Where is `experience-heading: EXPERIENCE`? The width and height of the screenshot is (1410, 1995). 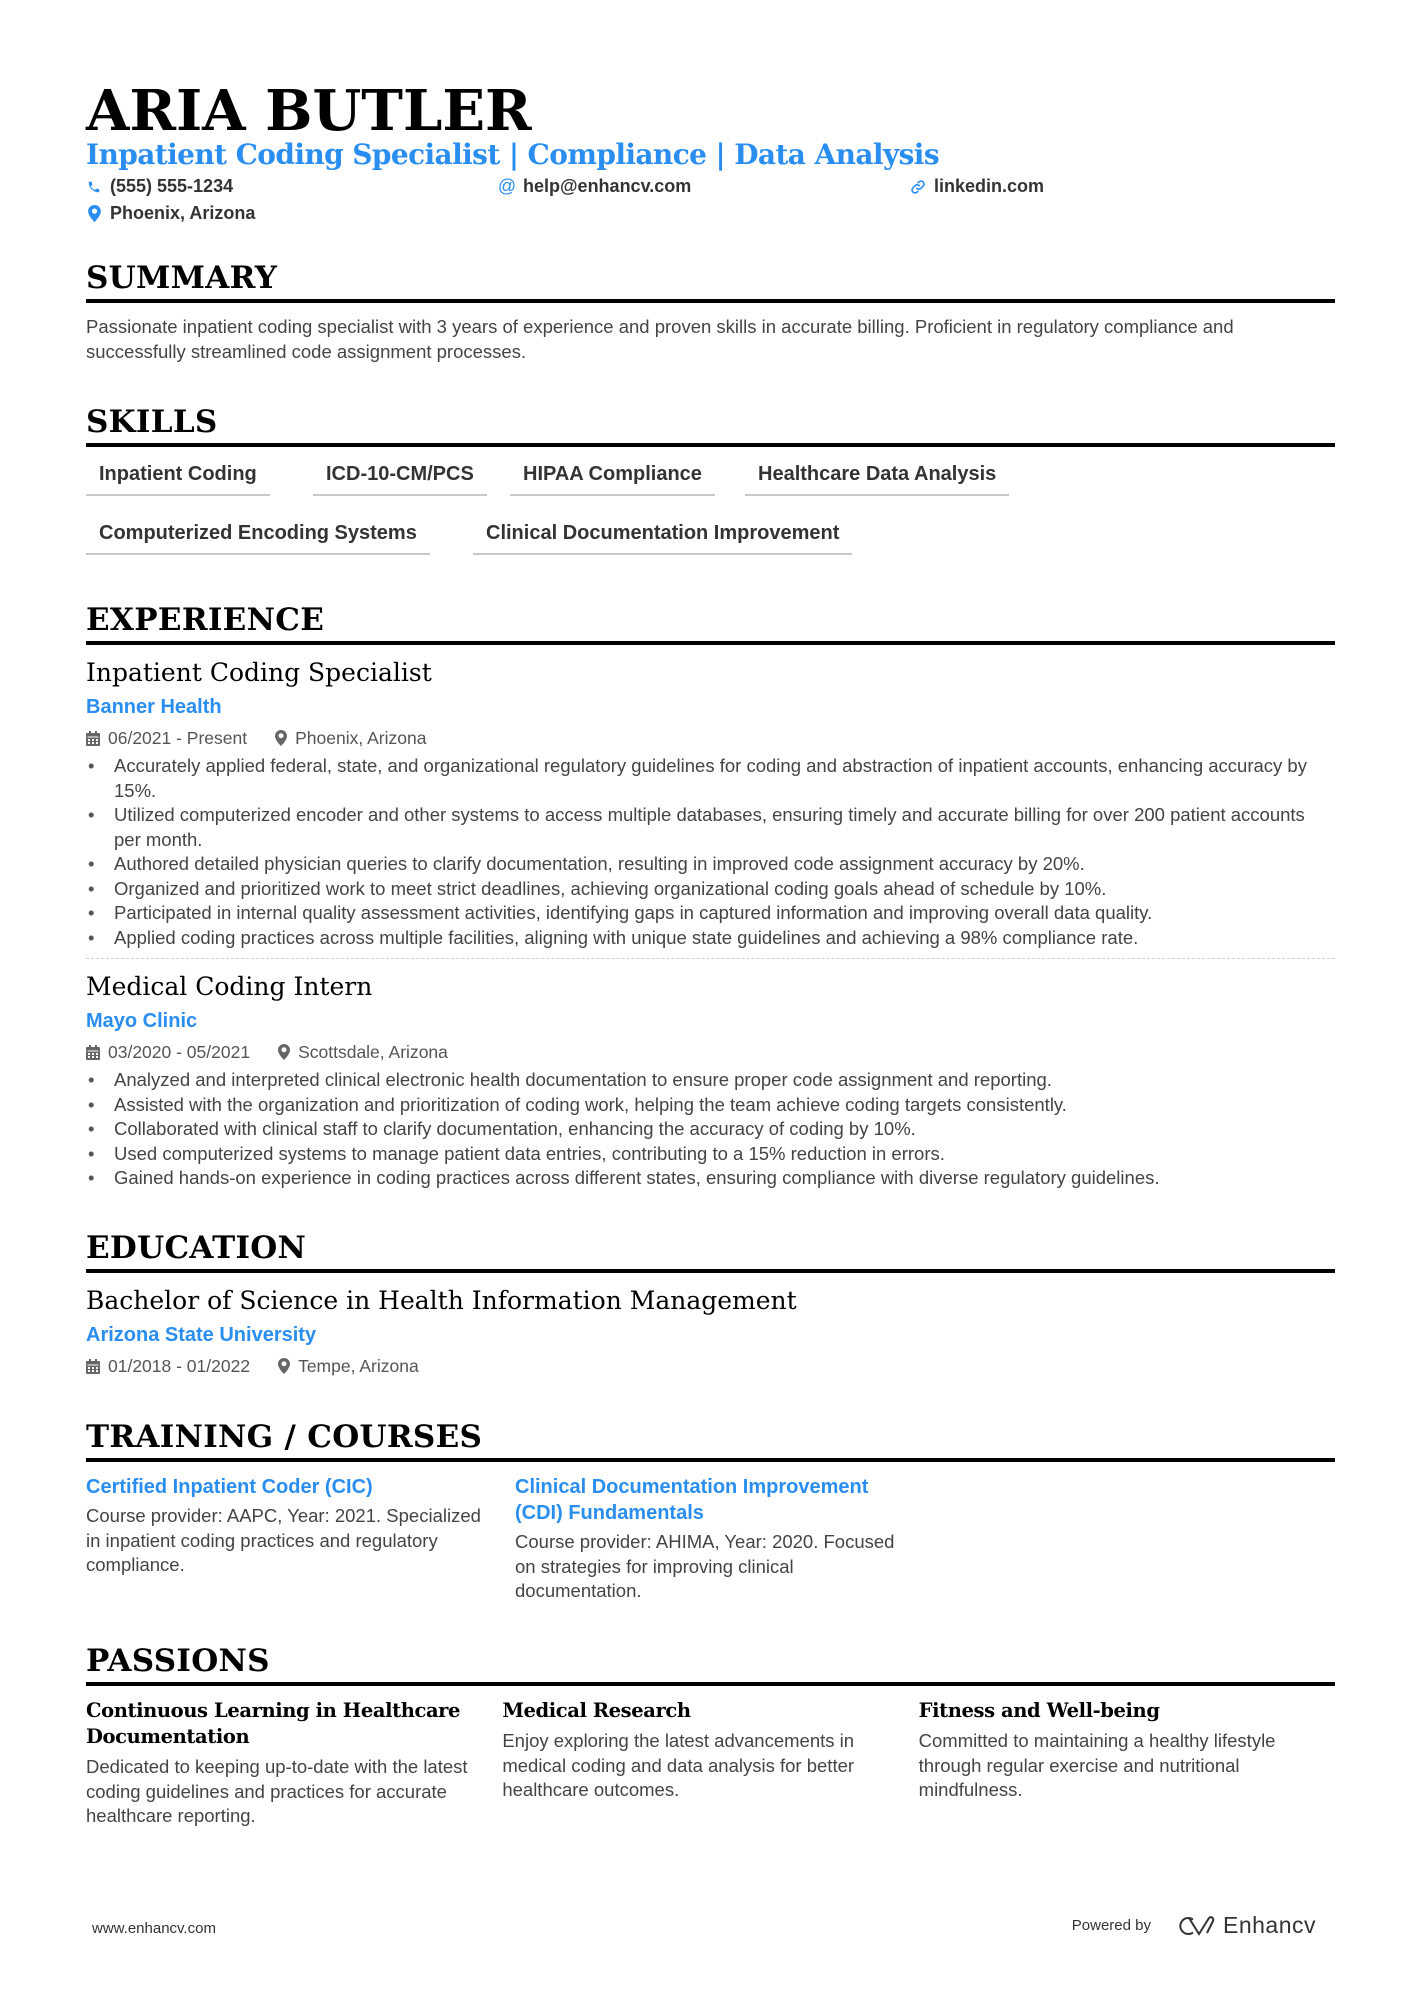
experience-heading: EXPERIENCE is located at coordinates (205, 620).